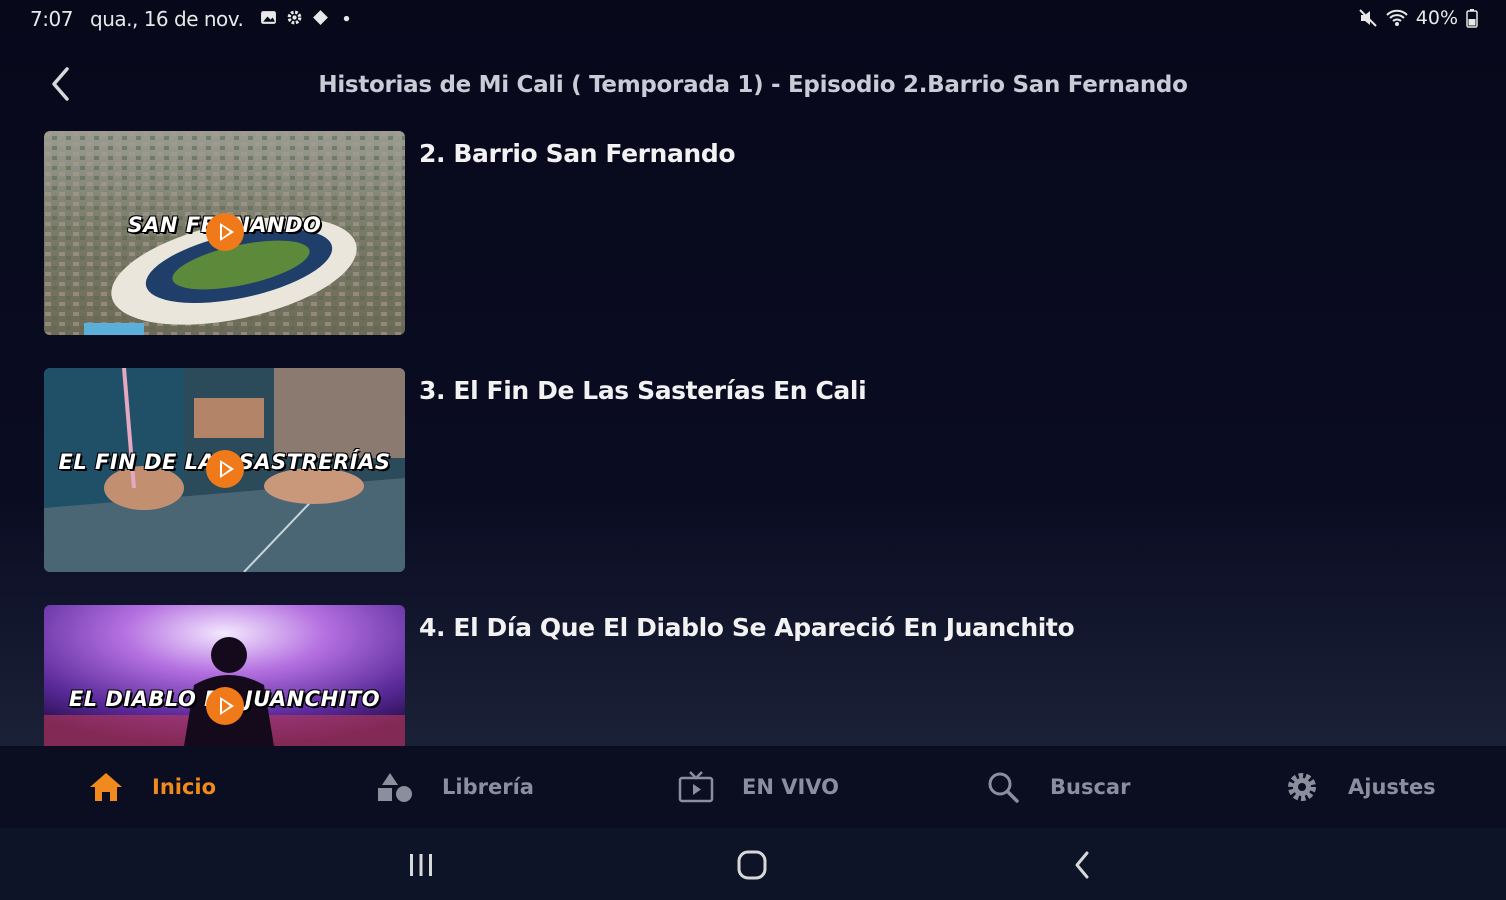 This screenshot has width=1506, height=900. What do you see at coordinates (1368, 18) in the screenshot?
I see `mute-icon` at bounding box center [1368, 18].